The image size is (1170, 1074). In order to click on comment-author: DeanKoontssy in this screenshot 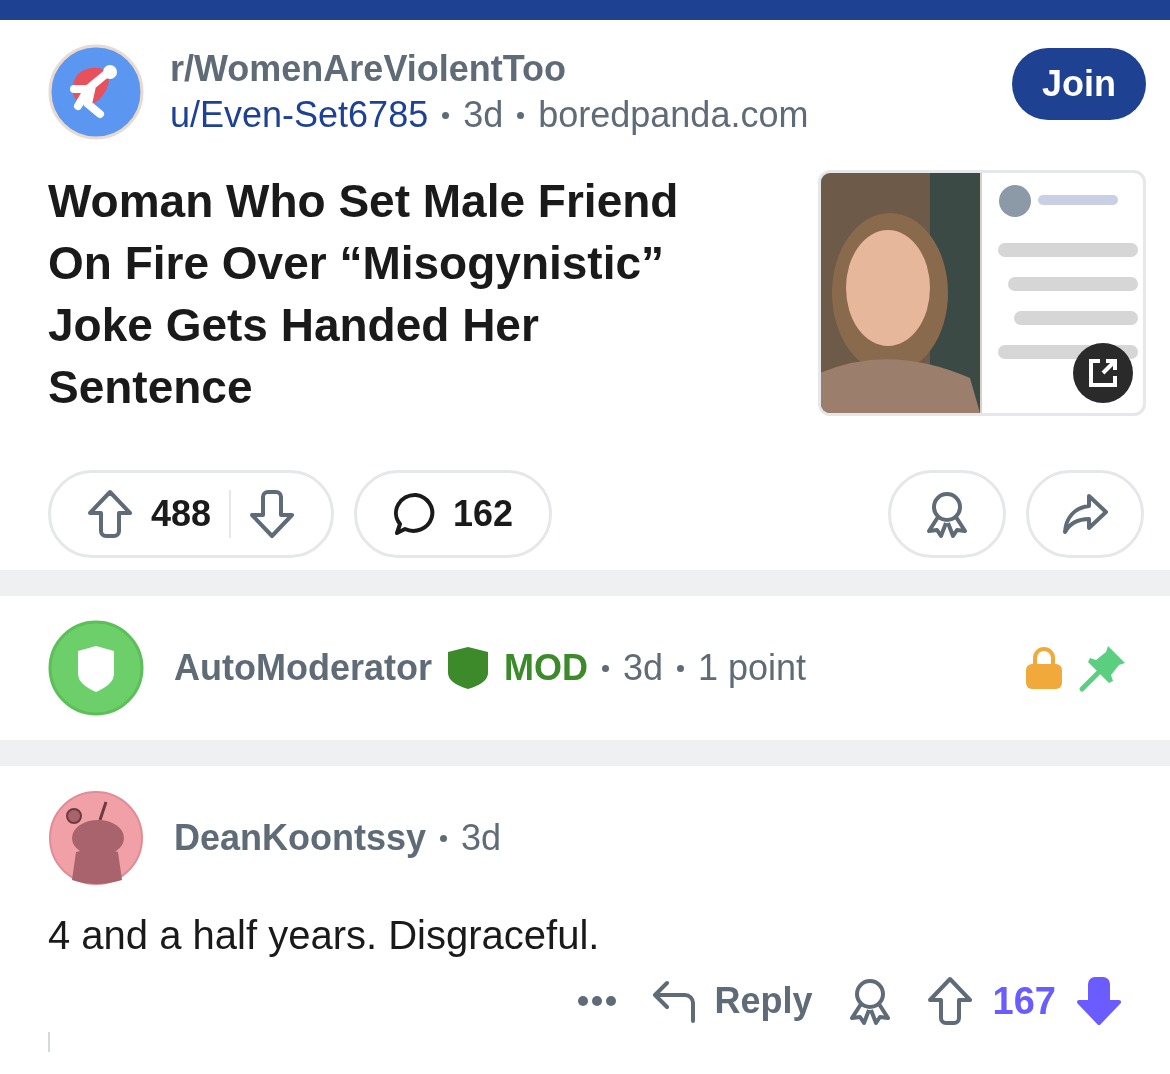, I will do `click(300, 838)`.